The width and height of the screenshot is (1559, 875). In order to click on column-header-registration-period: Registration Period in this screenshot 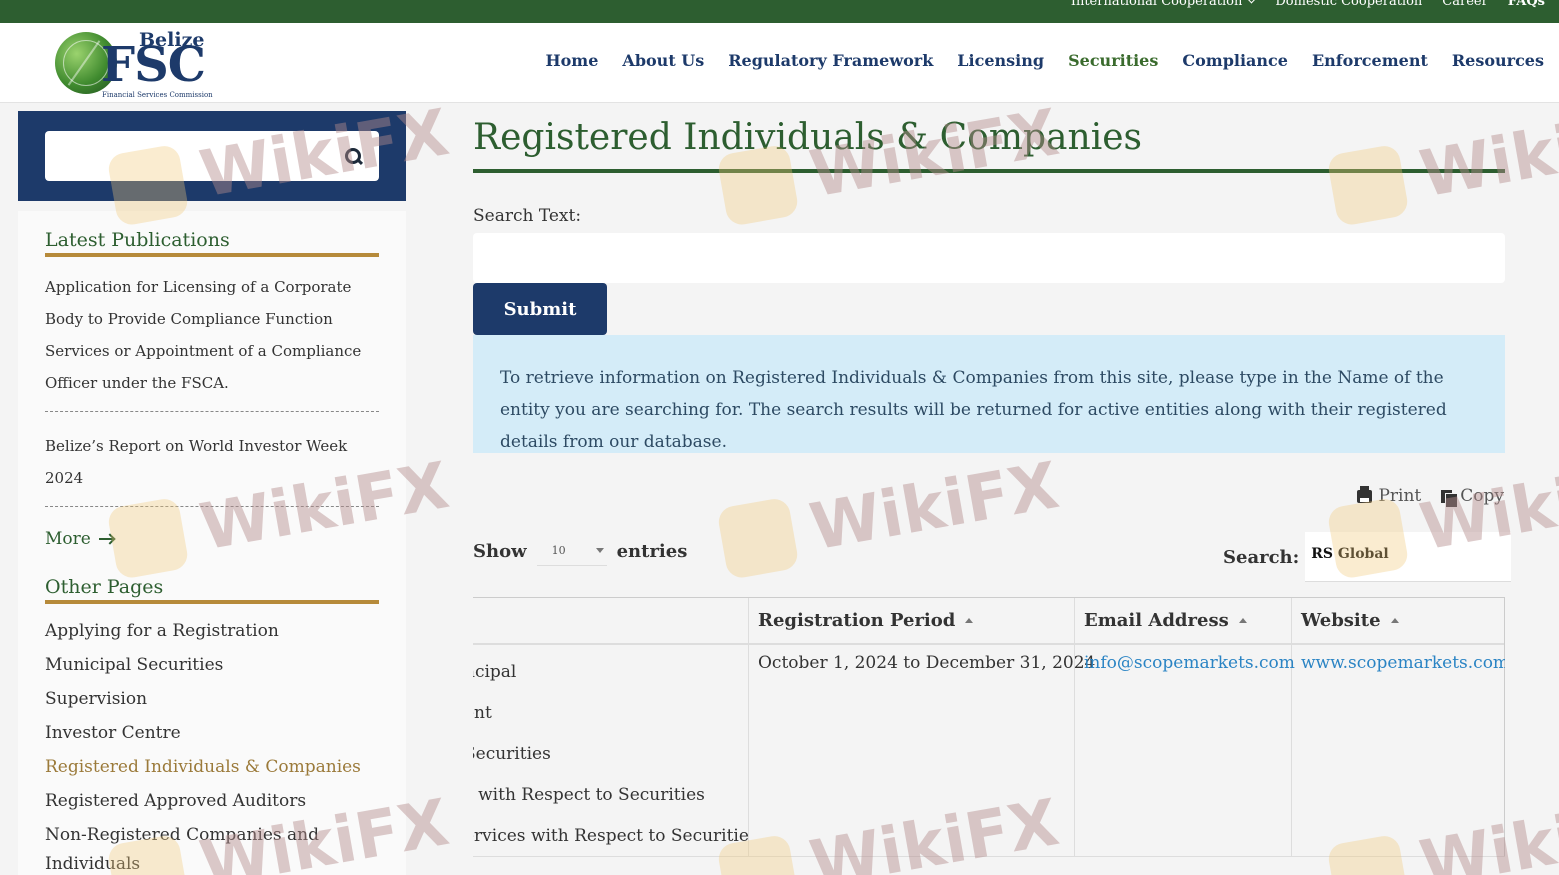, I will do `click(911, 621)`.